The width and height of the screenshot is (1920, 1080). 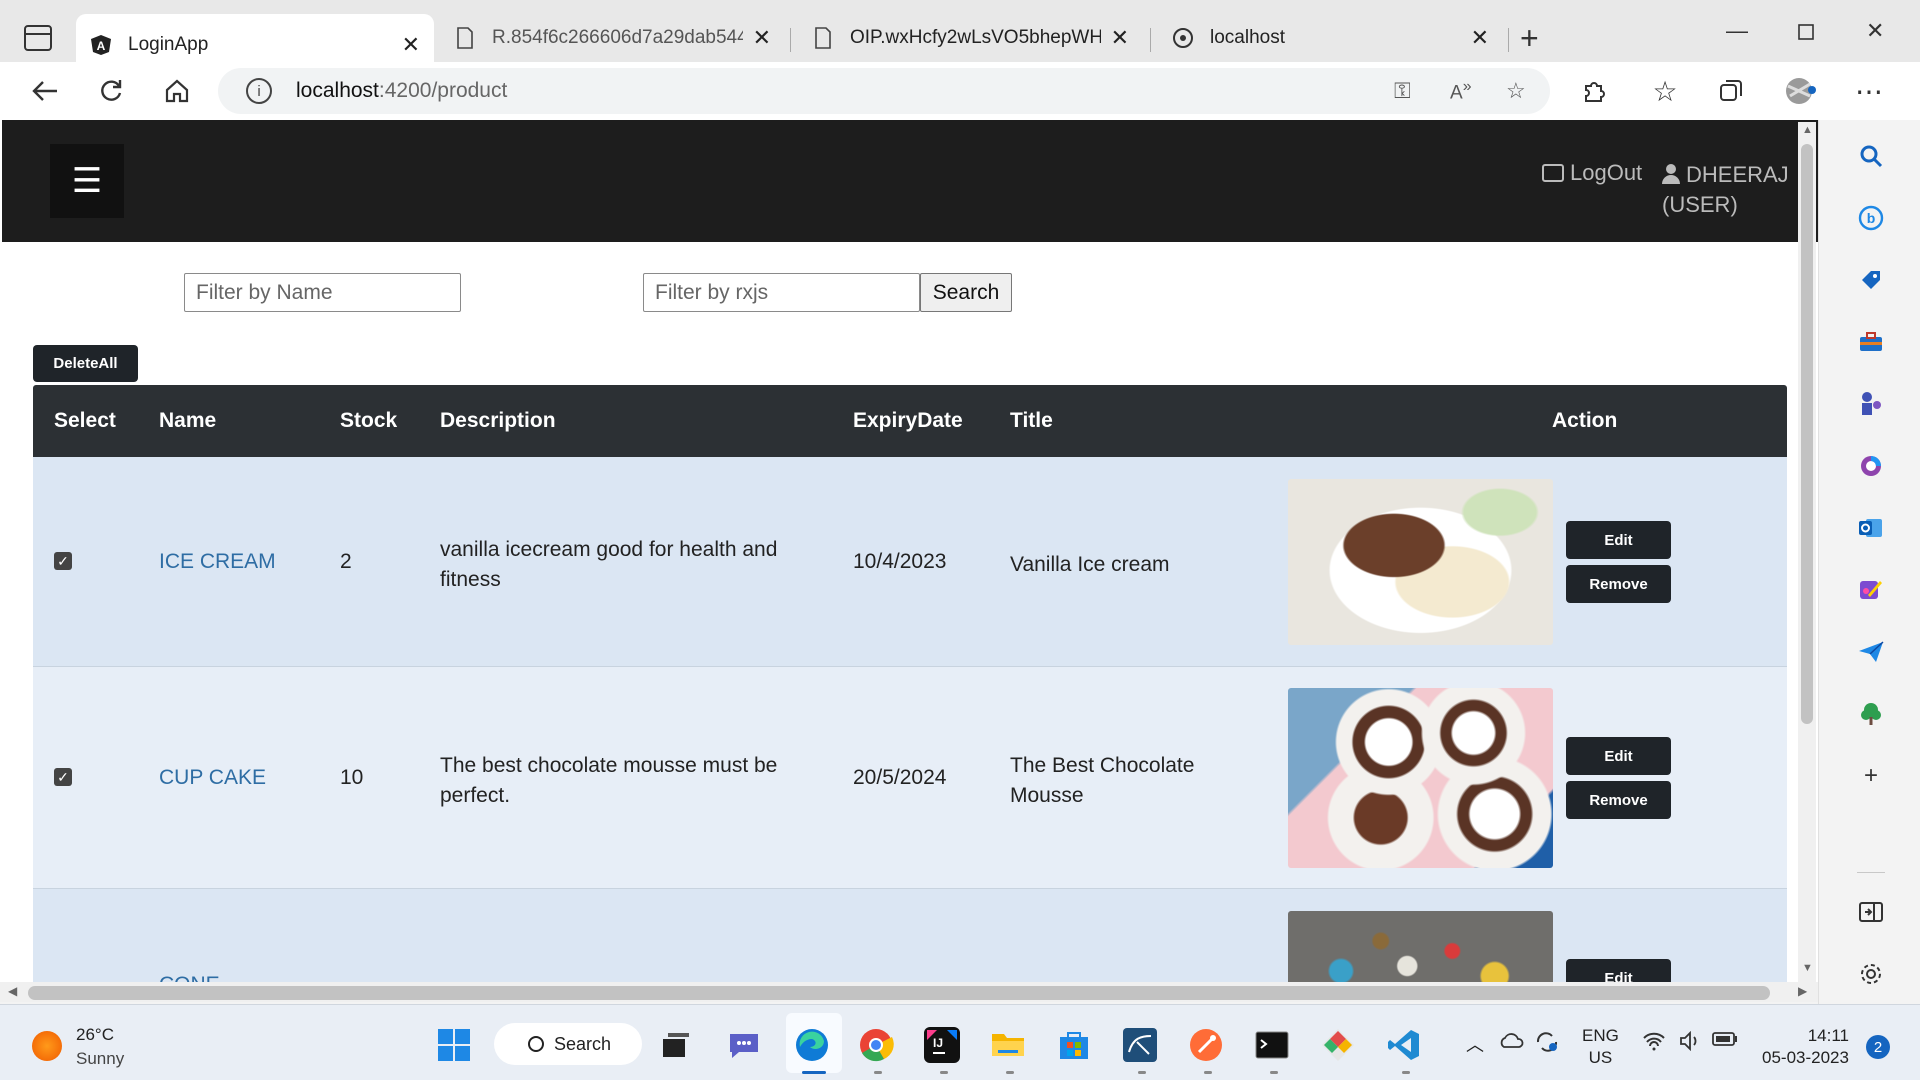 What do you see at coordinates (1871, 912) in the screenshot?
I see `hide-sidebar-icon` at bounding box center [1871, 912].